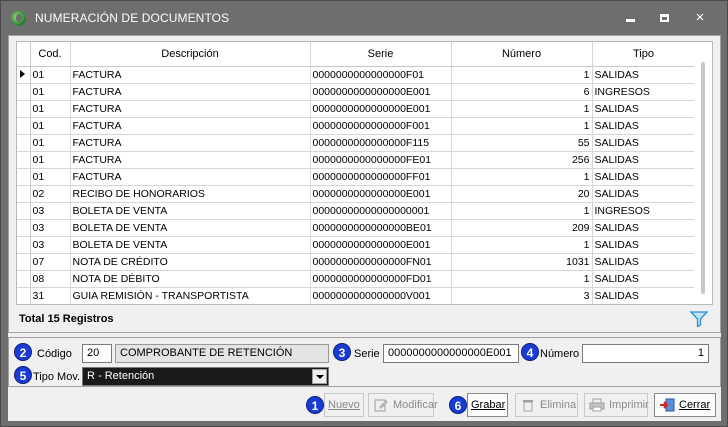  I want to click on chevron-down-icon, so click(319, 376).